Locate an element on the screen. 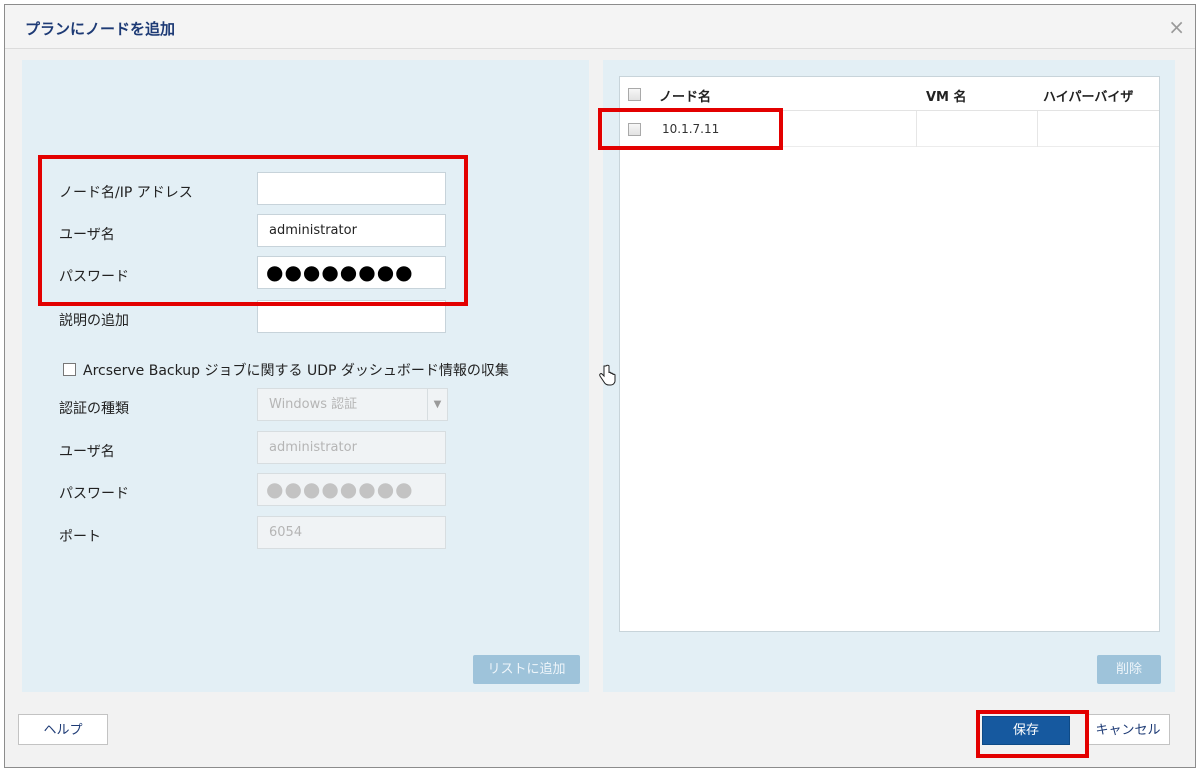 The width and height of the screenshot is (1200, 772). chevron-down-icon: ▼ is located at coordinates (437, 404).